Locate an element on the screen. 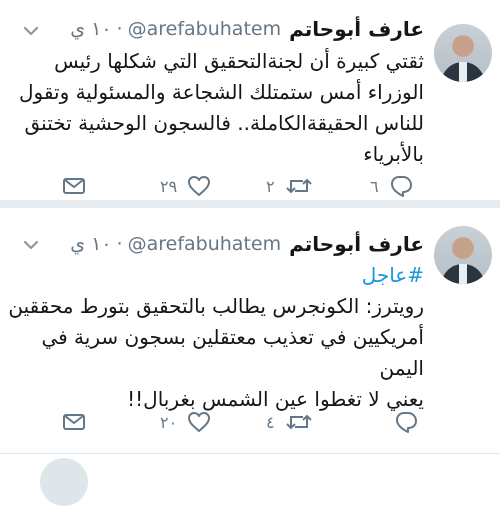 The image size is (500, 506). tweet-actions: ٢٠ ٤ is located at coordinates (236, 422).